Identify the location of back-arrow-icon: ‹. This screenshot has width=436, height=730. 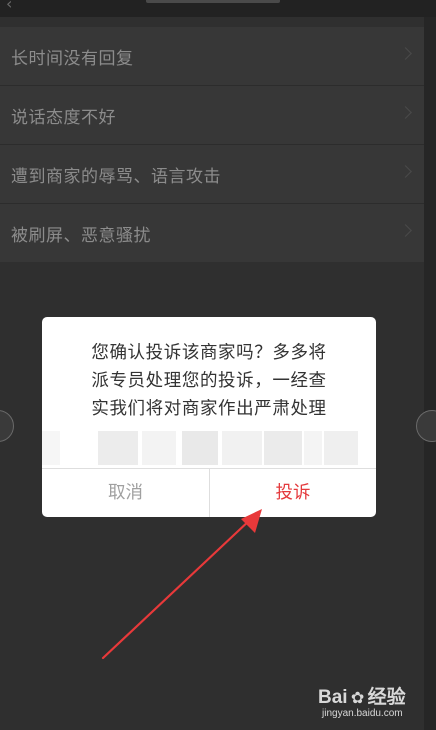
(9, 6).